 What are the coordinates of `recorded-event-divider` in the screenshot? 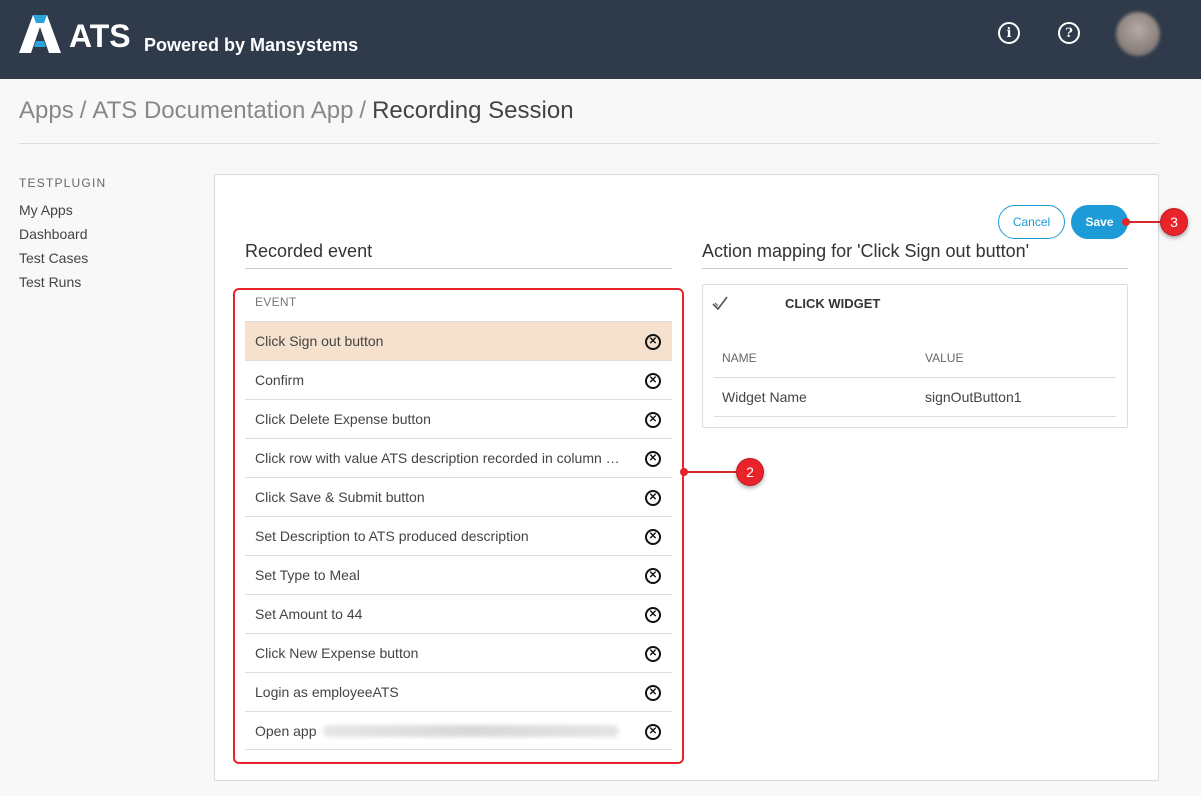 It's located at (458, 268).